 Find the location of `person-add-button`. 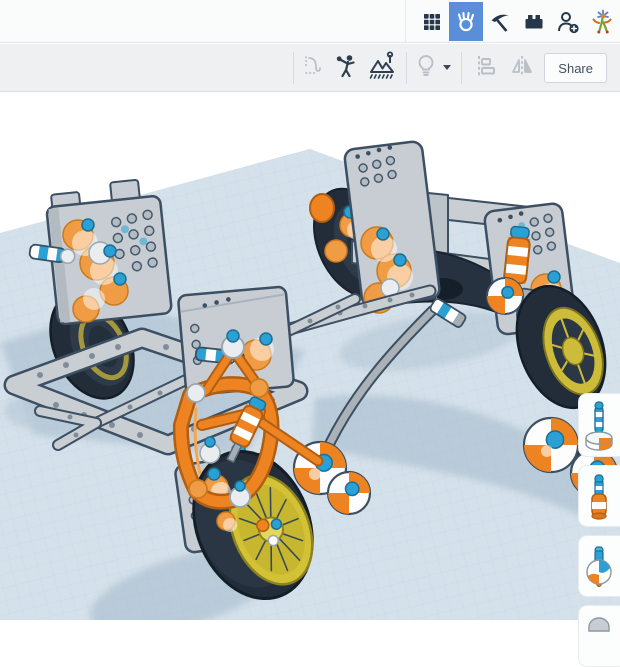

person-add-button is located at coordinates (568, 21).